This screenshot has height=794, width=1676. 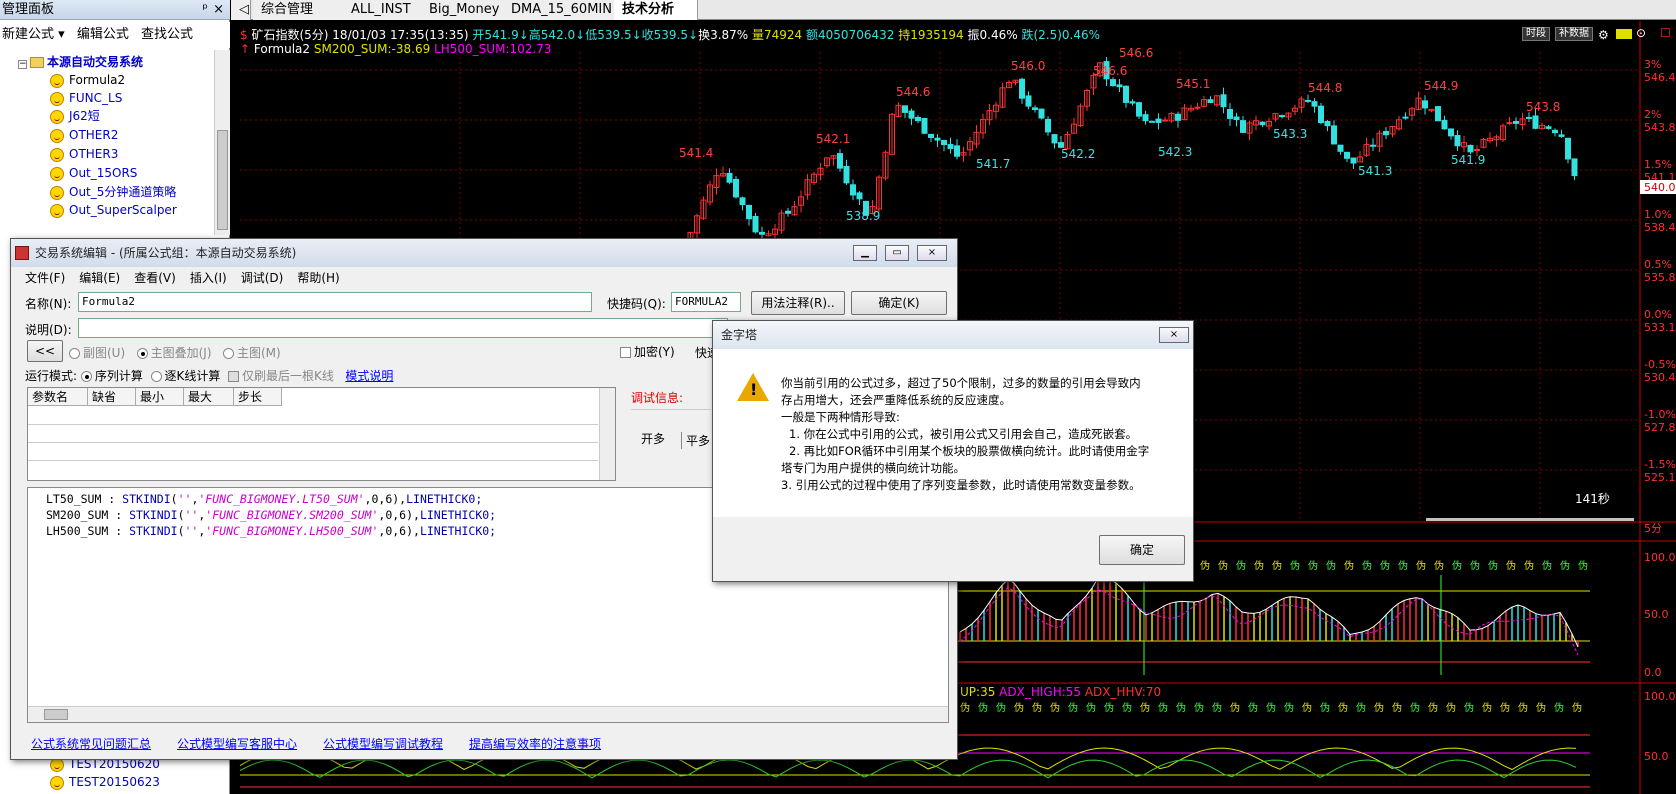 What do you see at coordinates (1652, 64) in the screenshot?
I see `axis-pct-label: 3%` at bounding box center [1652, 64].